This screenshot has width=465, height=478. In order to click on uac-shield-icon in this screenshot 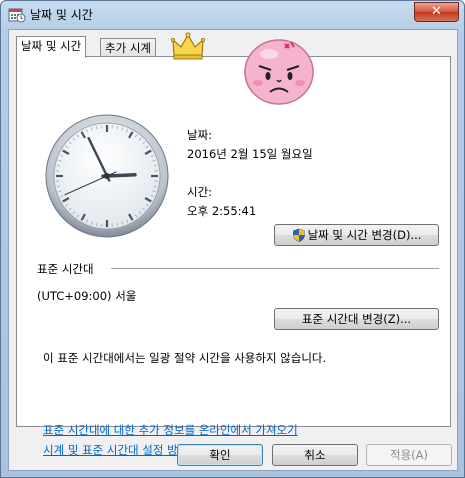, I will do `click(298, 235)`.